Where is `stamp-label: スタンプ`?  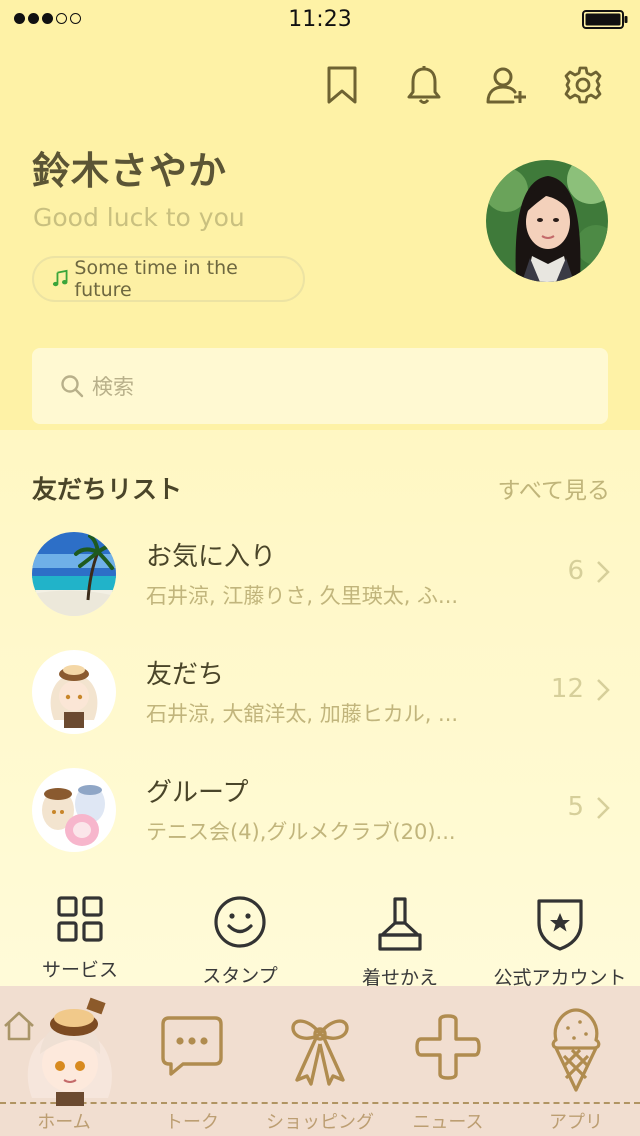 stamp-label: スタンプ is located at coordinates (240, 976).